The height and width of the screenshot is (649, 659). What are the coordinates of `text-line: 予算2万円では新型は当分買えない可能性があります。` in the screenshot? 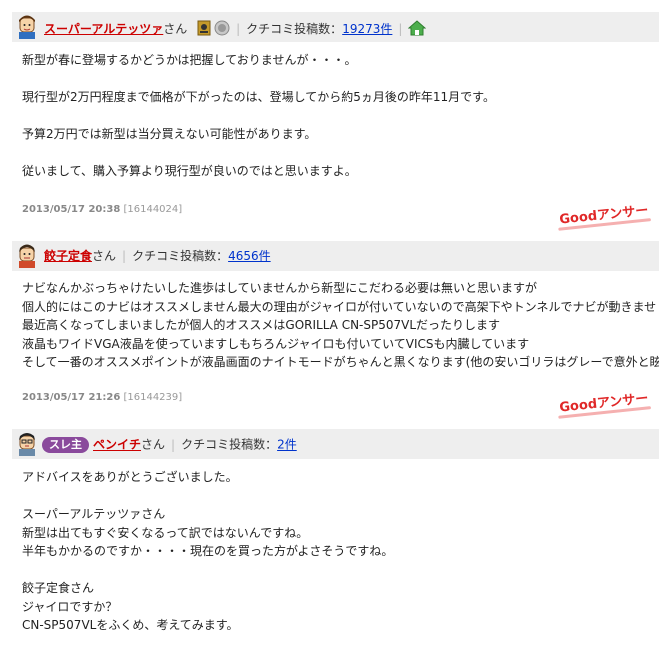 It's located at (169, 134).